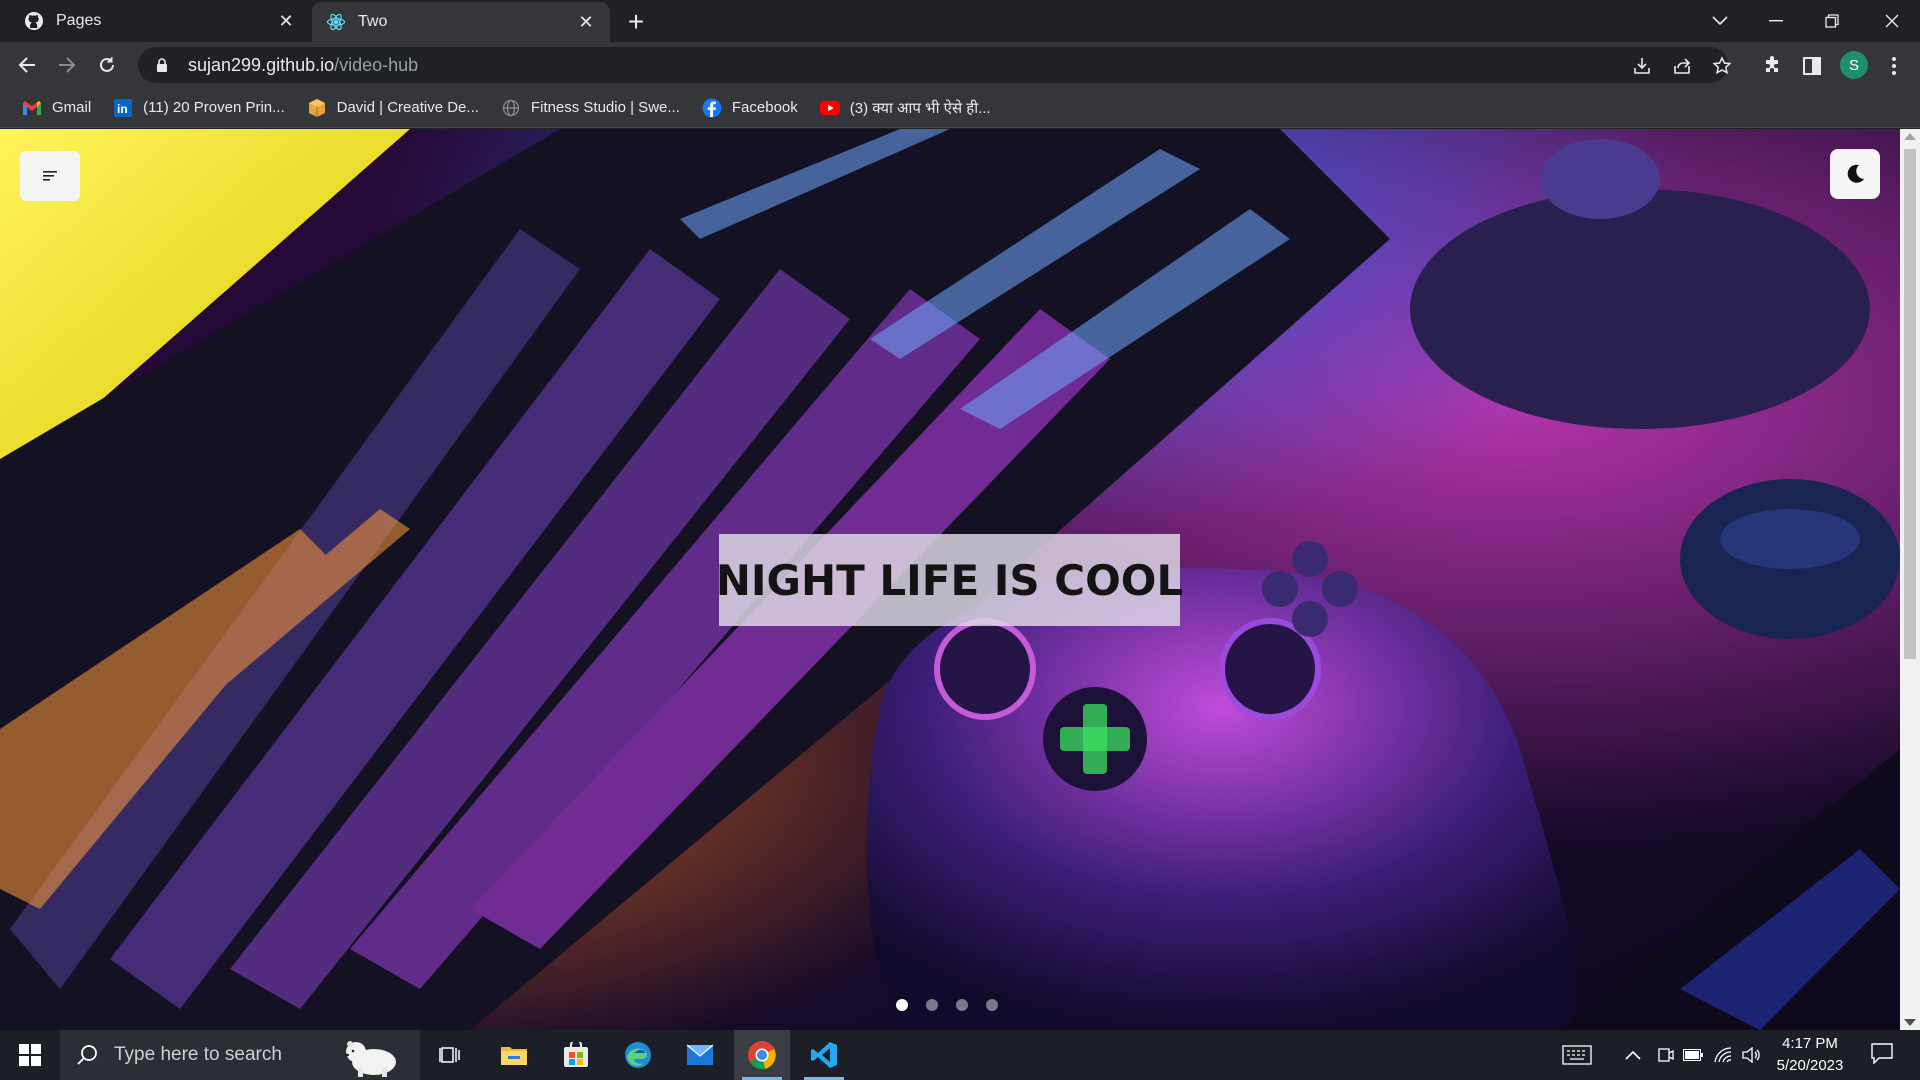  I want to click on tab-title: Pages, so click(79, 20).